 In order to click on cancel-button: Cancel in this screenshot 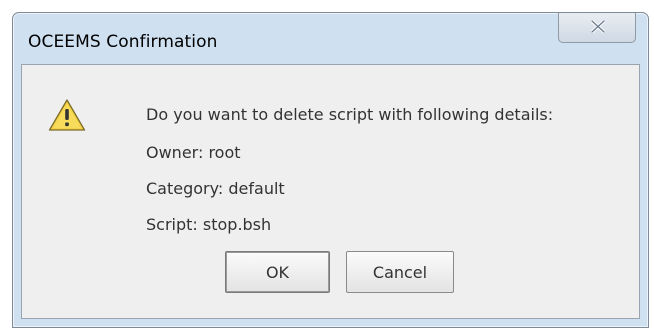, I will do `click(400, 272)`.